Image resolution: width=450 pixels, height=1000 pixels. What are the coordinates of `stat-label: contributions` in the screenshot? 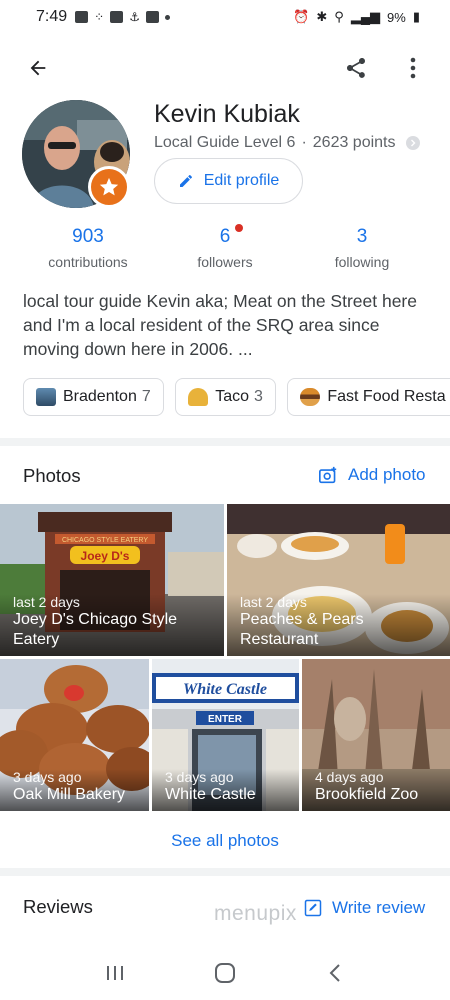 It's located at (88, 262).